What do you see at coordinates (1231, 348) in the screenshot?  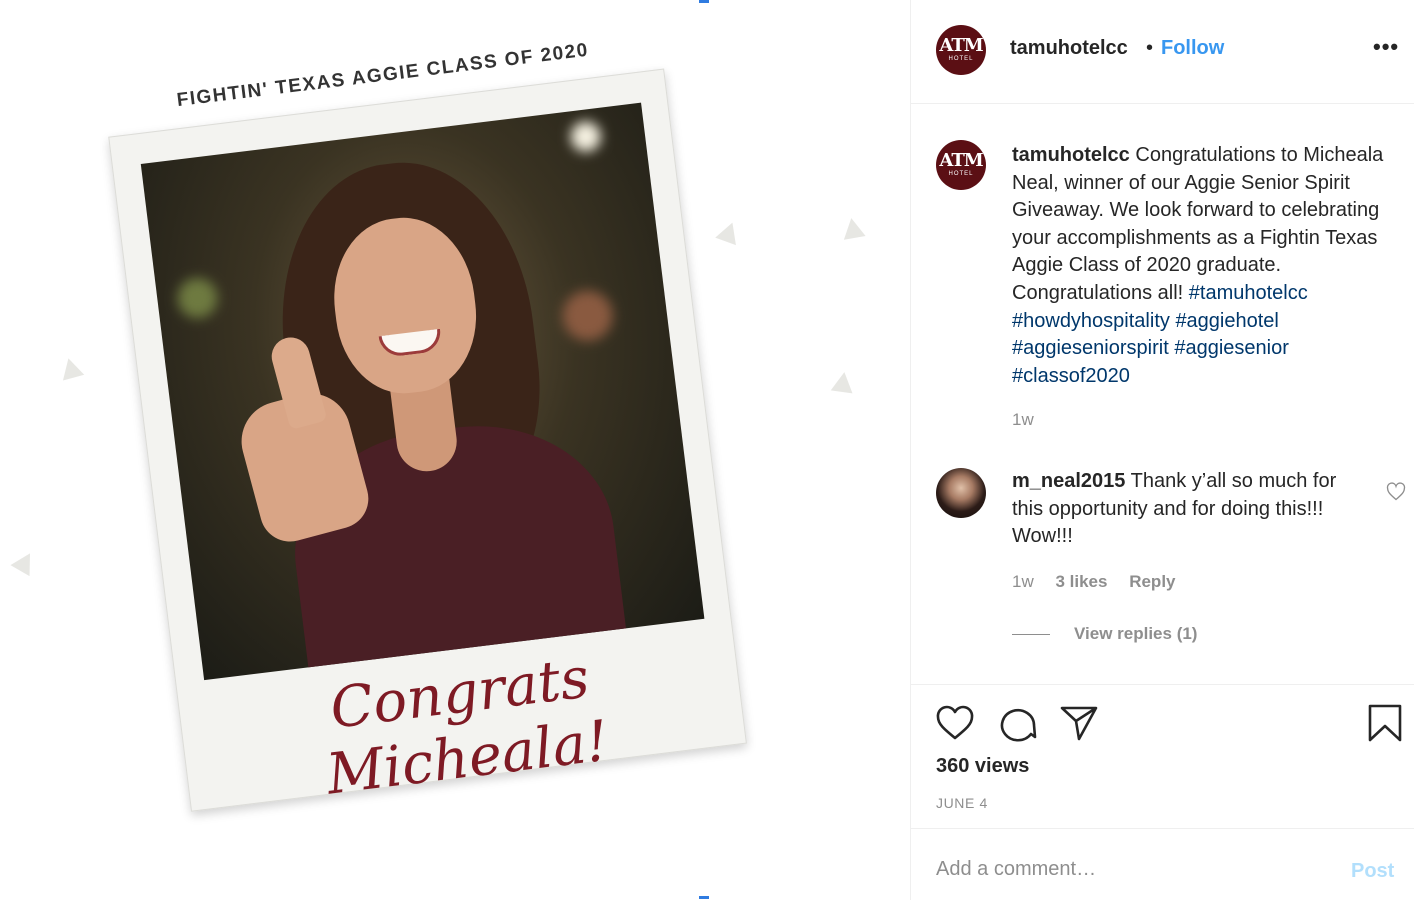 I see `hashtag-link: #aggiesenior` at bounding box center [1231, 348].